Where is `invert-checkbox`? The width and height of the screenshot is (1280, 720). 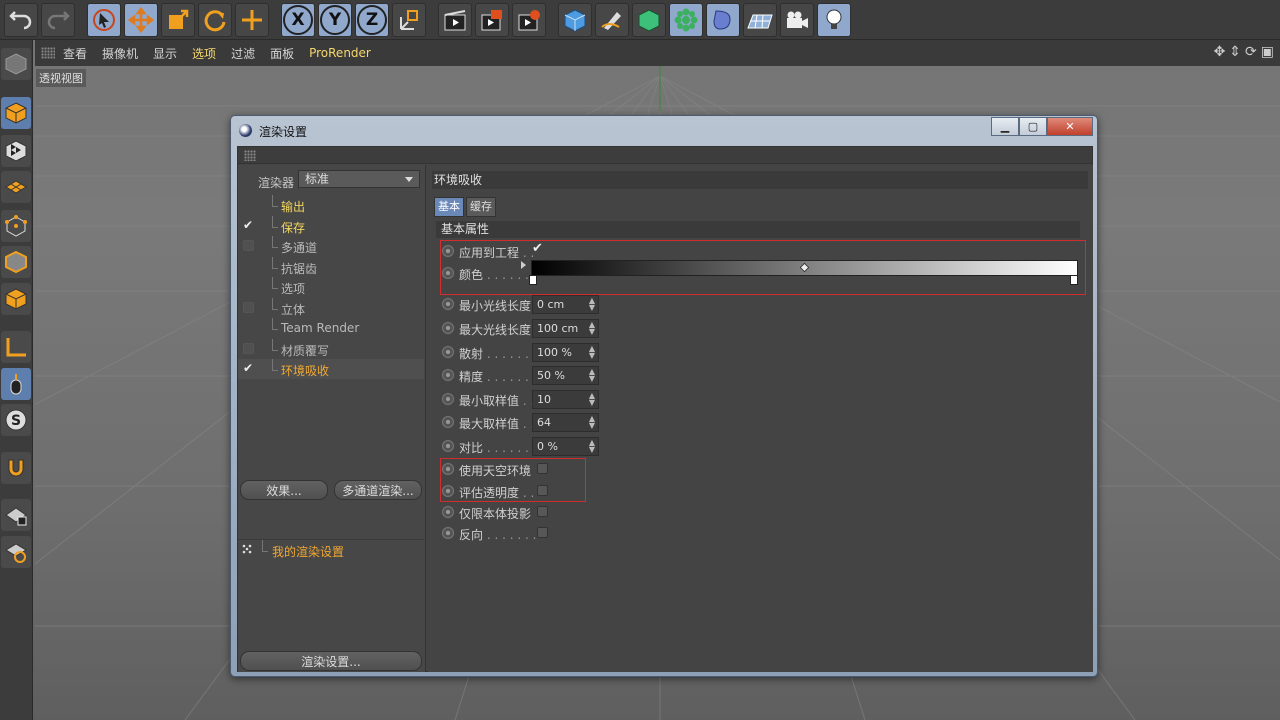 invert-checkbox is located at coordinates (542, 532).